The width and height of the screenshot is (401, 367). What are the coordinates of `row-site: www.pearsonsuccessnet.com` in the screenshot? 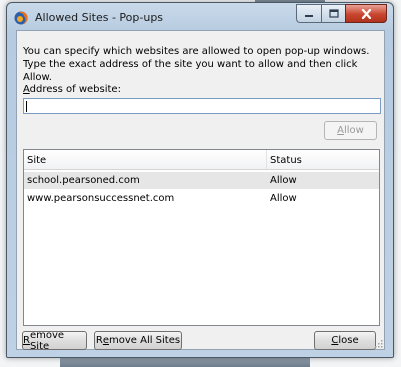 It's located at (101, 198).